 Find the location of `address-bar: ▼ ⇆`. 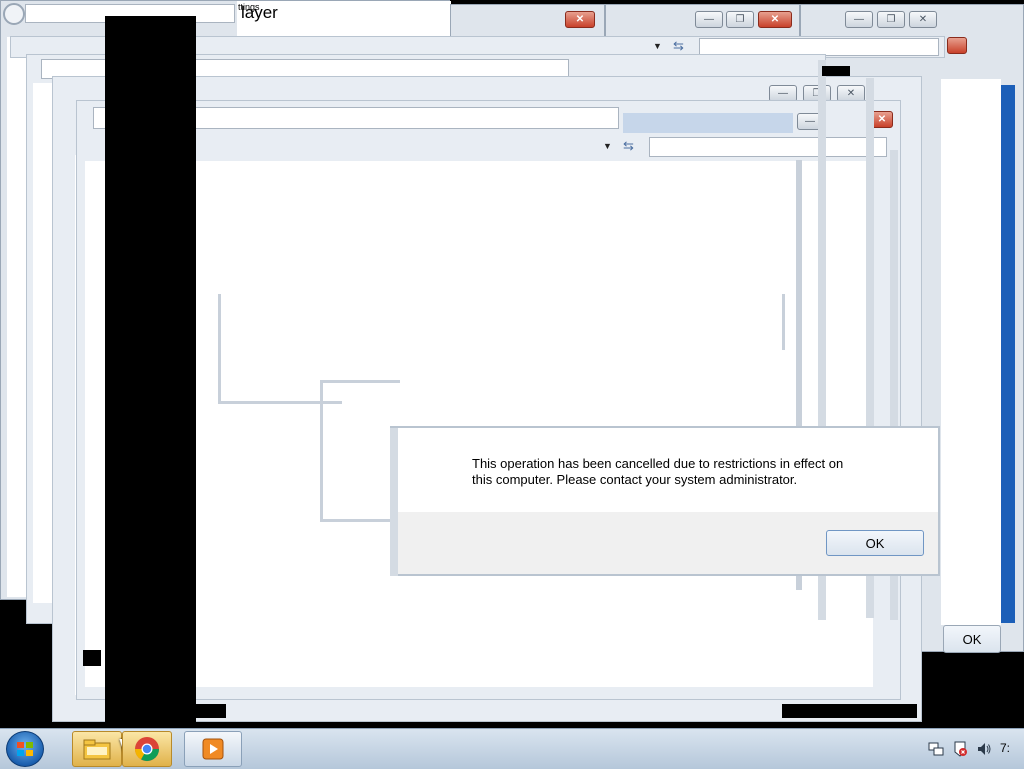

address-bar: ▼ ⇆ is located at coordinates (492, 147).